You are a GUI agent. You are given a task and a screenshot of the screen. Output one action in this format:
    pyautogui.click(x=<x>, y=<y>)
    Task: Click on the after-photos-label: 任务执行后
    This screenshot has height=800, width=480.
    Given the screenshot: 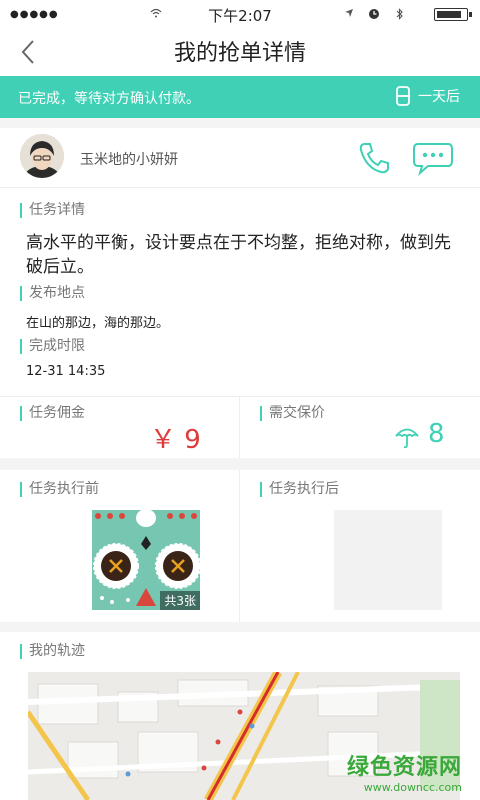 What is the action you would take?
    pyautogui.click(x=299, y=489)
    